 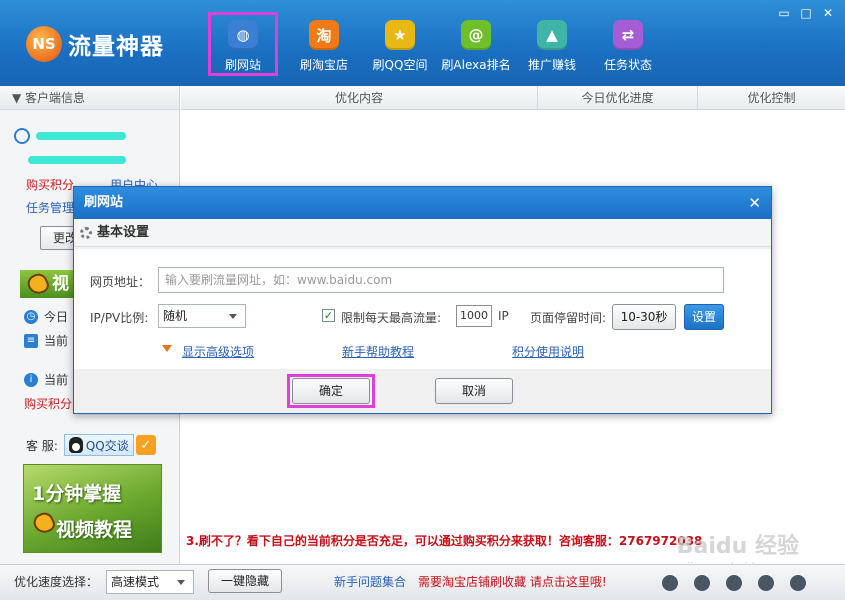 I want to click on video-promo-banner: 视, so click(x=47, y=284).